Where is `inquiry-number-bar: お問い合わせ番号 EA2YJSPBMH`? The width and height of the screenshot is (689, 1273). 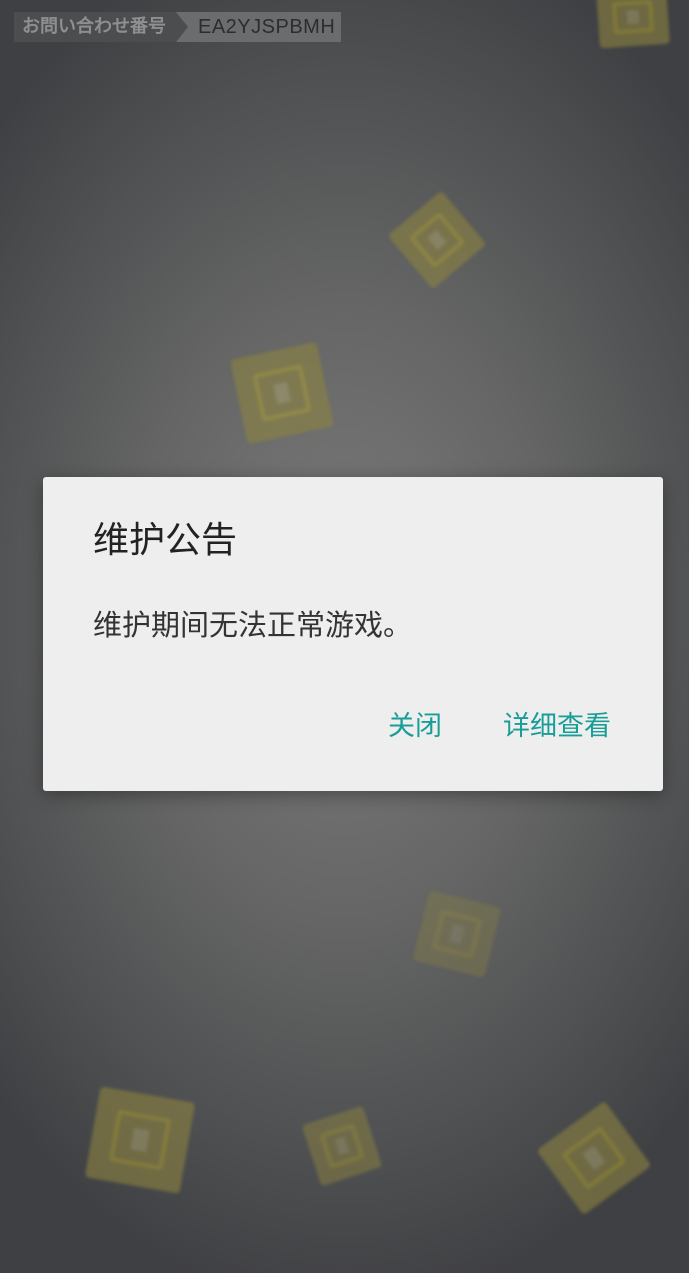
inquiry-number-bar: お問い合わせ番号 EA2YJSPBMH is located at coordinates (178, 27).